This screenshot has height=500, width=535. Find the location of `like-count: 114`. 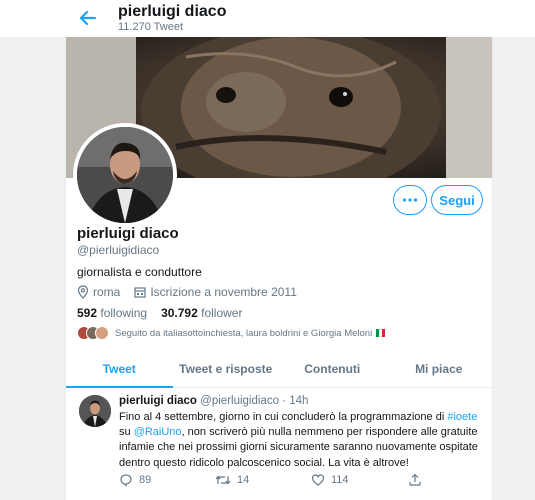

like-count: 114 is located at coordinates (340, 480).